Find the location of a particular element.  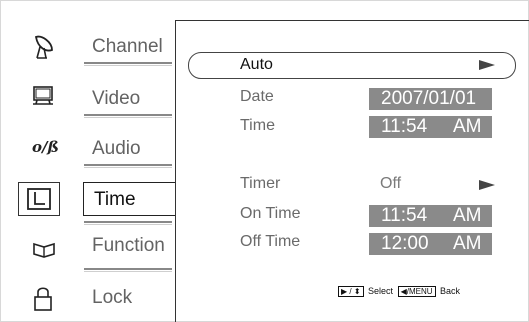

sidebar-item-time-icon-box is located at coordinates (39, 199).